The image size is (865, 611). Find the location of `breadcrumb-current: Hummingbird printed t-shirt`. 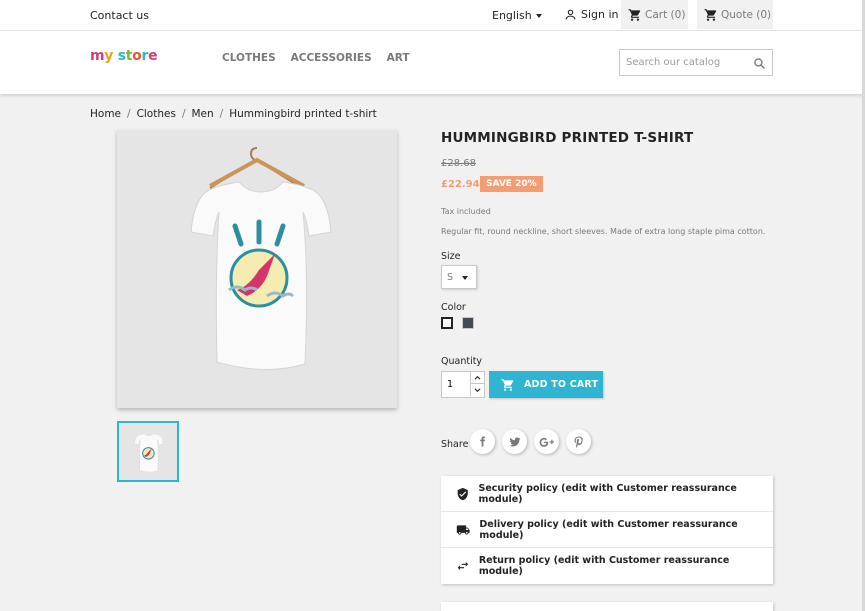

breadcrumb-current: Hummingbird printed t-shirt is located at coordinates (302, 114).